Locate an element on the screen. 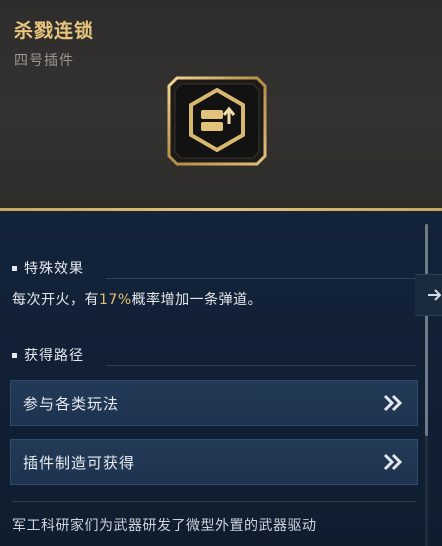 The height and width of the screenshot is (546, 442). section-route-heading: 获得路径 is located at coordinates (48, 355).